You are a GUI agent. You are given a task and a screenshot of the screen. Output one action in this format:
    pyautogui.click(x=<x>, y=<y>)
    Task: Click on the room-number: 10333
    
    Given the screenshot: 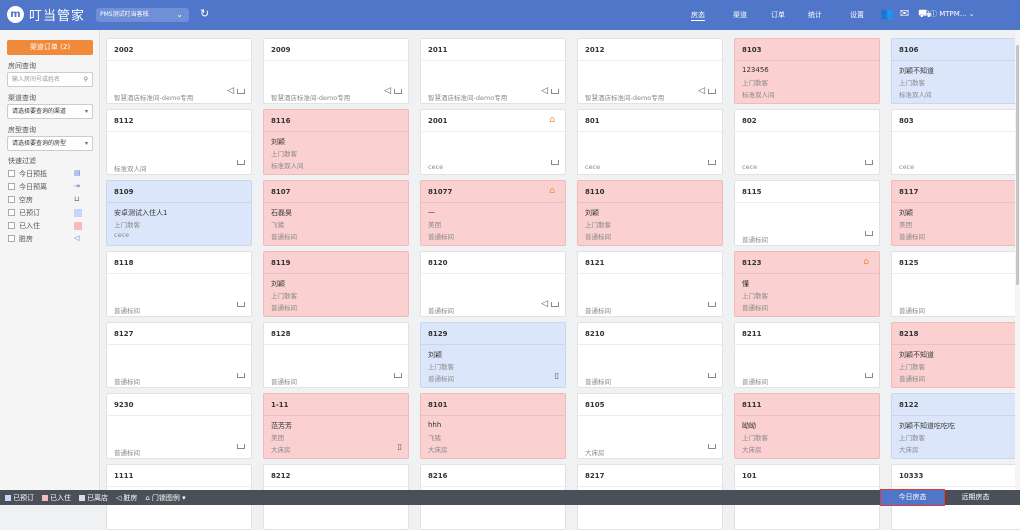 What is the action you would take?
    pyautogui.click(x=911, y=476)
    